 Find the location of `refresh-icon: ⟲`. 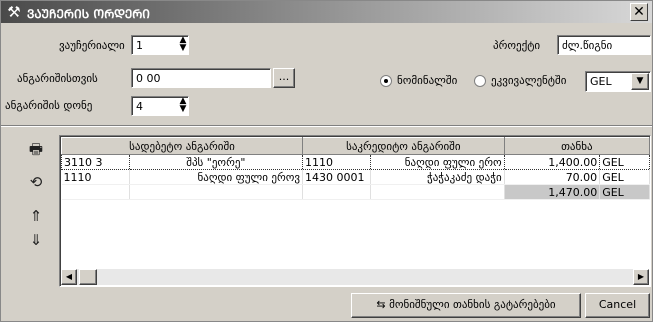

refresh-icon: ⟲ is located at coordinates (36, 182).